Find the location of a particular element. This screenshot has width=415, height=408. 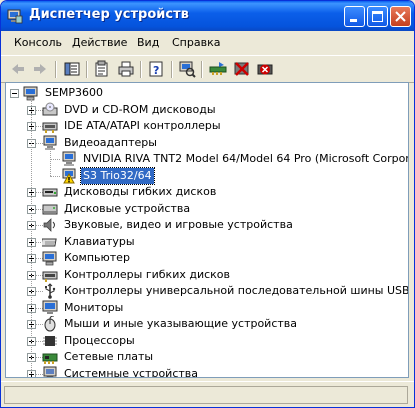

disk-drive-icon is located at coordinates (50, 209).